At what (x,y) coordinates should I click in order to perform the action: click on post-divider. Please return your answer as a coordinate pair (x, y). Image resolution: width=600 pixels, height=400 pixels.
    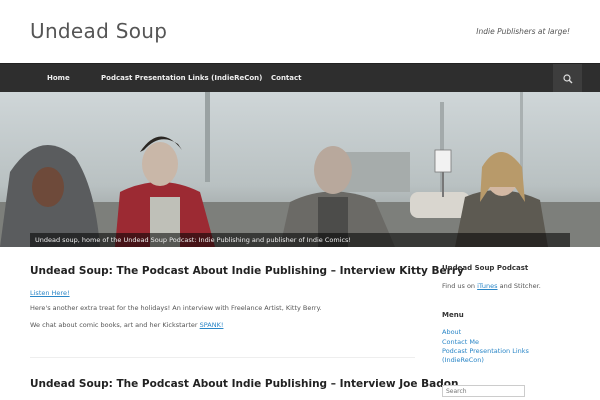
    Looking at the image, I should click on (222, 357).